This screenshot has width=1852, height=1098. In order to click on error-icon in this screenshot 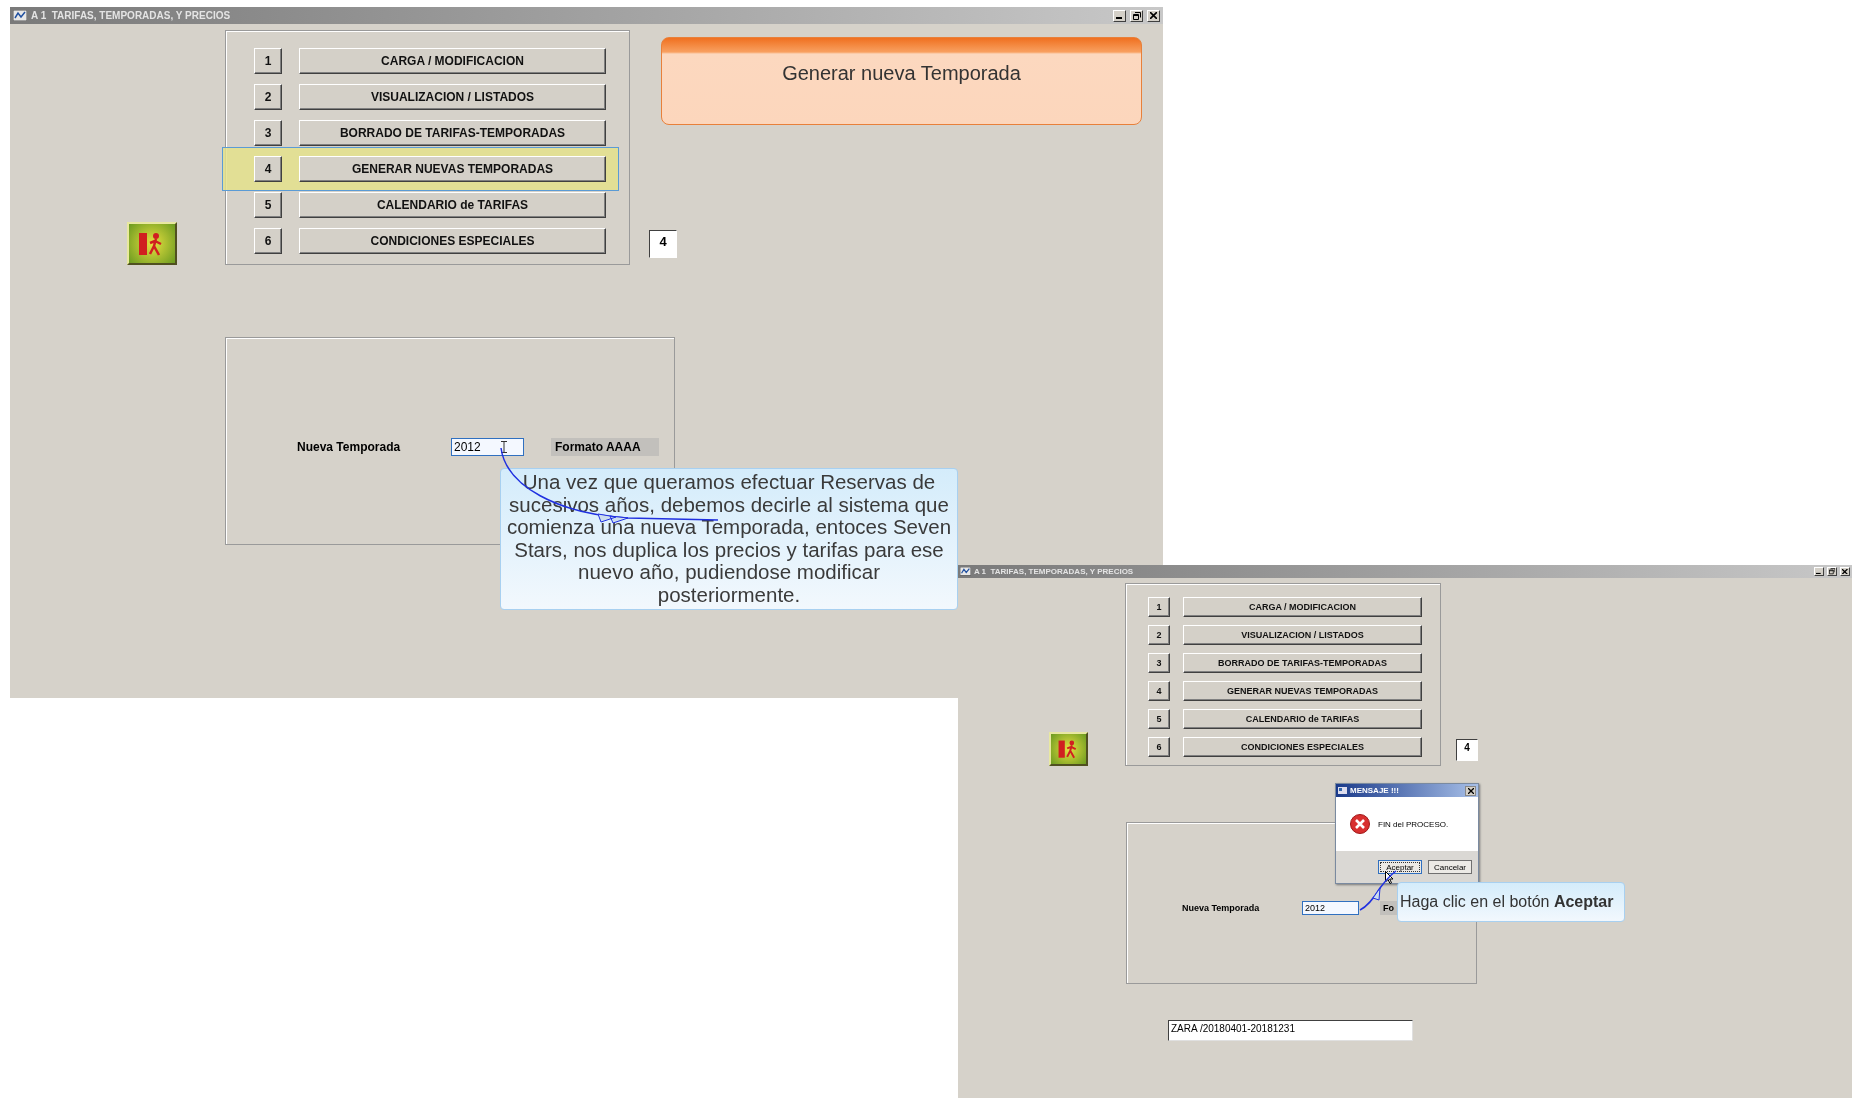, I will do `click(1360, 824)`.